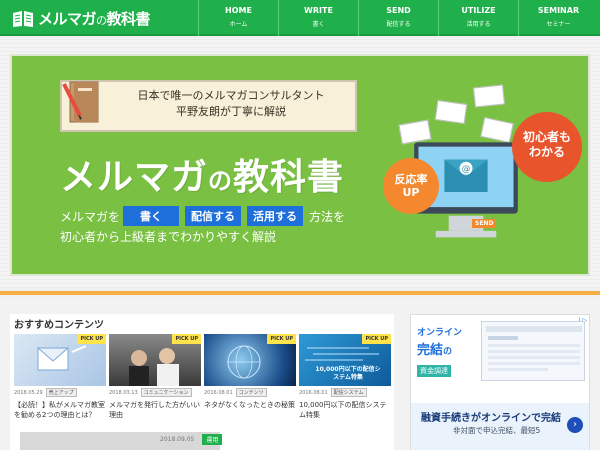 Image resolution: width=600 pixels, height=450 pixels. I want to click on badge-response-up: 反応率 UP, so click(411, 186).